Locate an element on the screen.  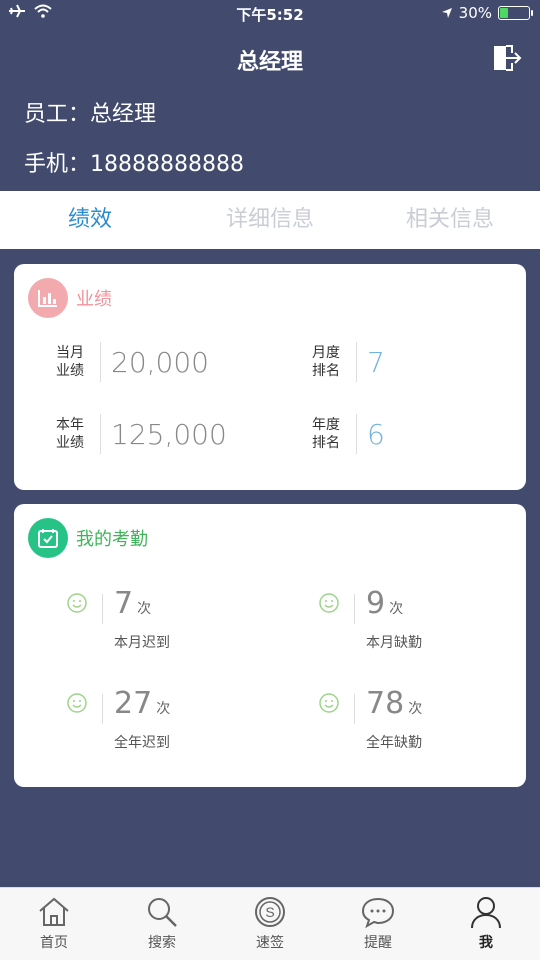
bottom-nav: 首页 搜索 S 速签 提醒 我 is located at coordinates (270, 923).